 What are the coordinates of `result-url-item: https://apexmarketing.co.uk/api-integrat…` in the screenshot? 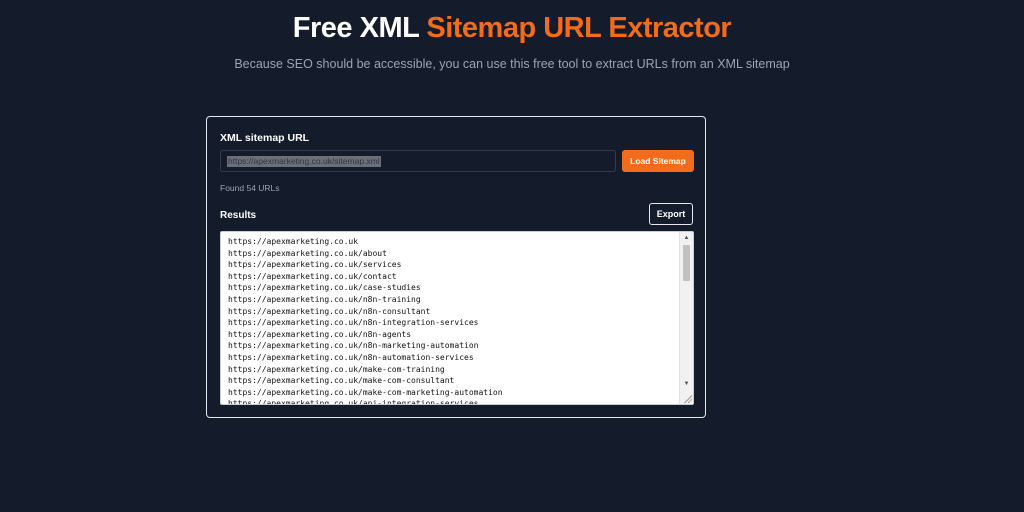 It's located at (353, 402).